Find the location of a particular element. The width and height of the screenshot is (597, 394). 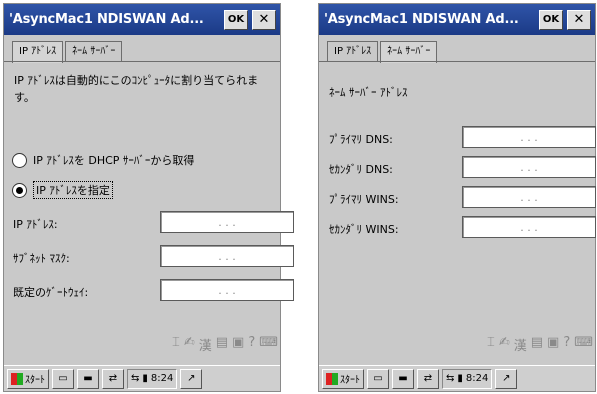

gateway-input: . . . is located at coordinates (227, 290).